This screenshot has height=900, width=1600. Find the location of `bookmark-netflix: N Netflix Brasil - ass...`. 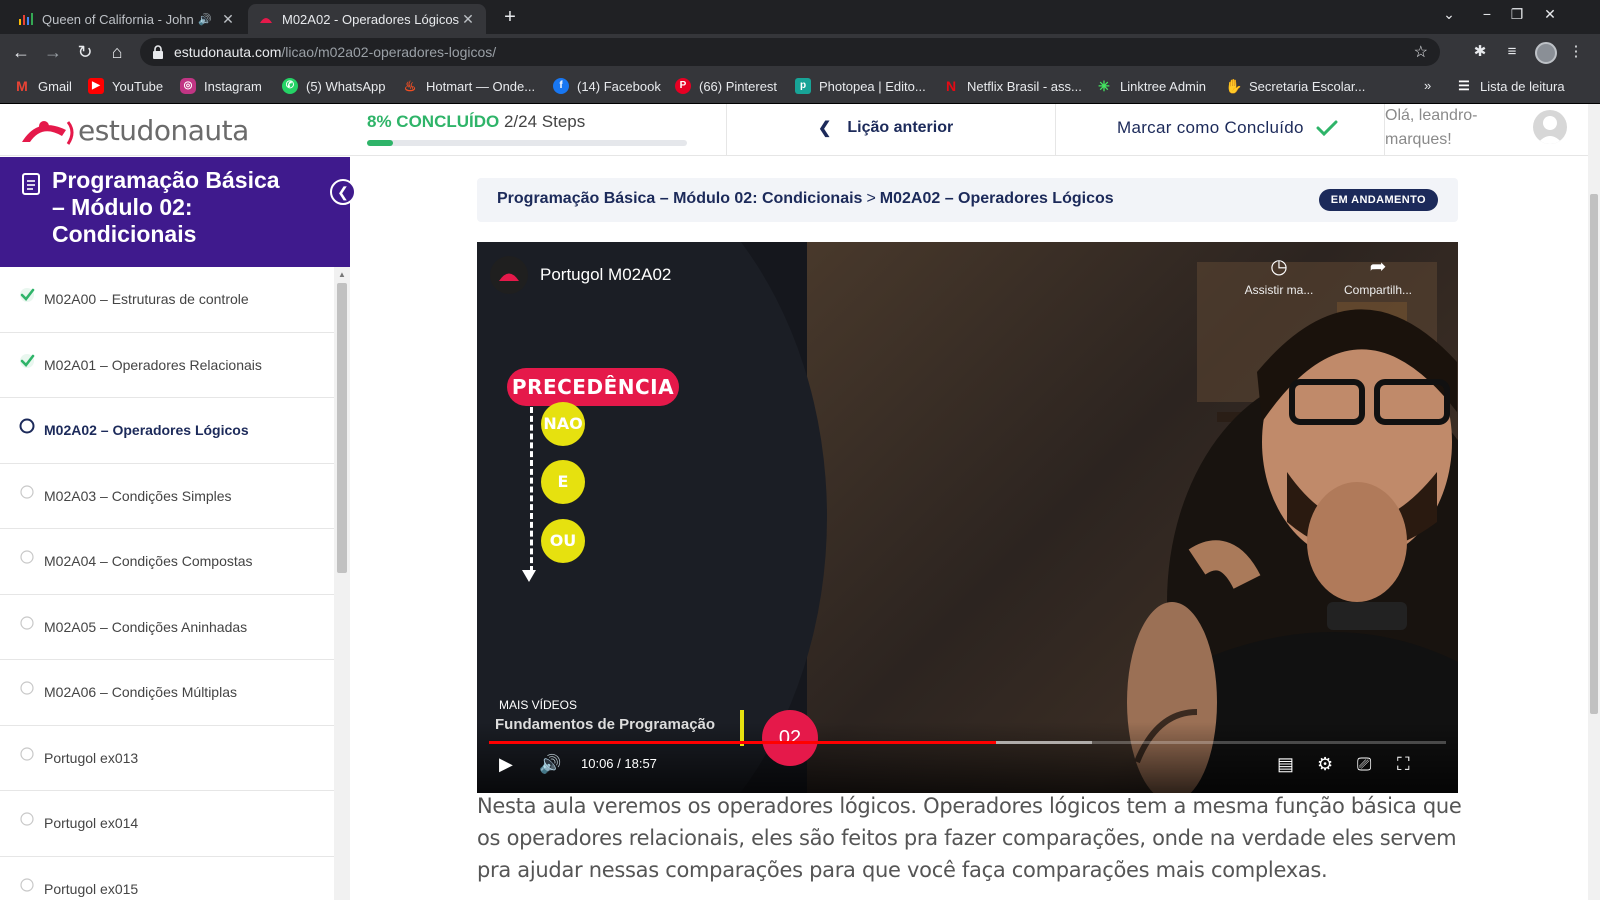

bookmark-netflix: N Netflix Brasil - ass... is located at coordinates (1012, 86).